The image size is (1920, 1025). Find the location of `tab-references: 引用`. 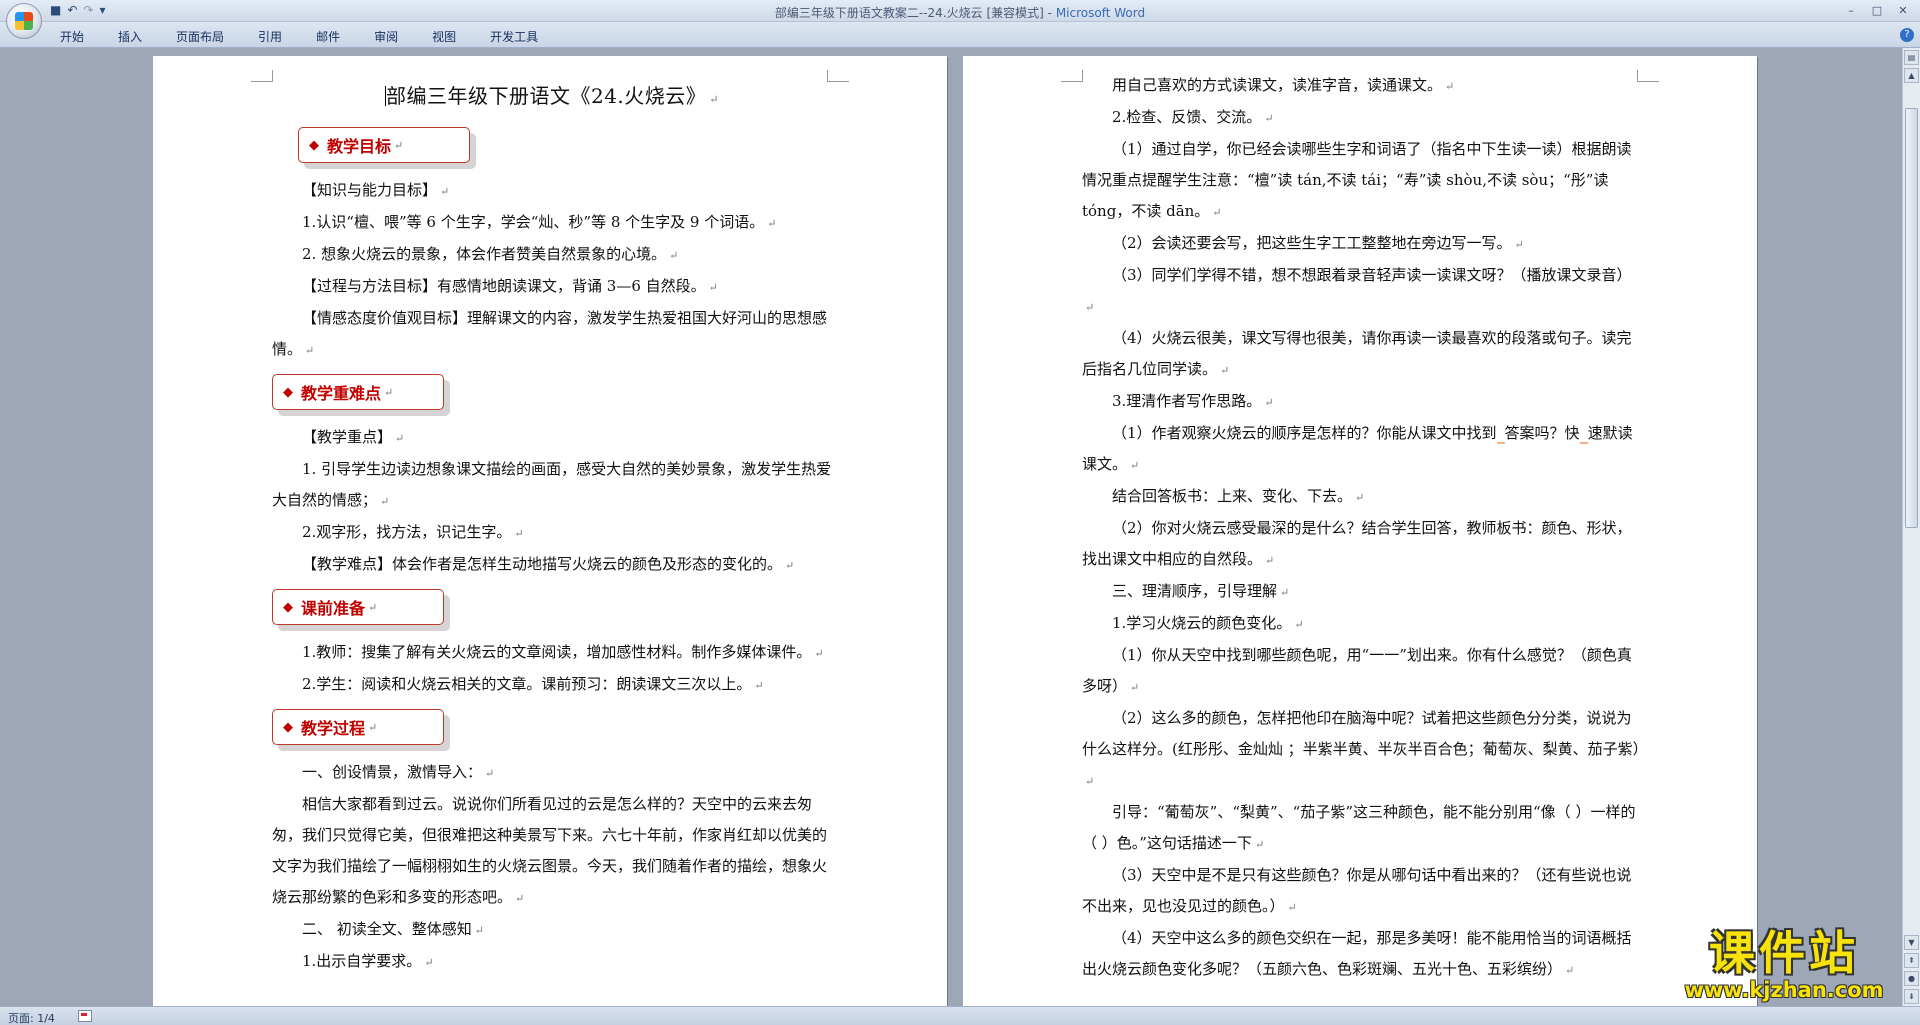

tab-references: 引用 is located at coordinates (270, 36).